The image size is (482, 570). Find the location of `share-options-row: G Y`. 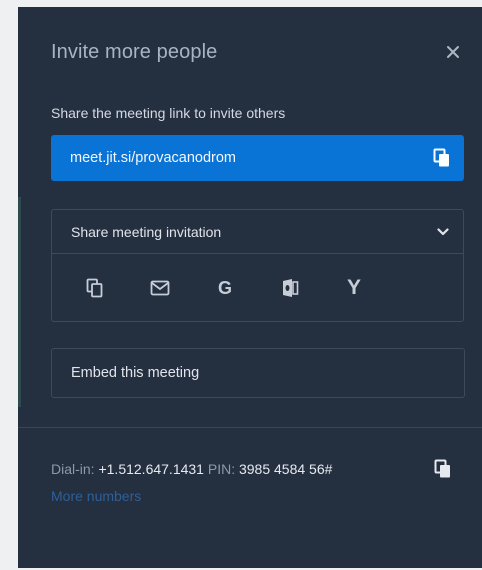

share-options-row: G Y is located at coordinates (257, 288).